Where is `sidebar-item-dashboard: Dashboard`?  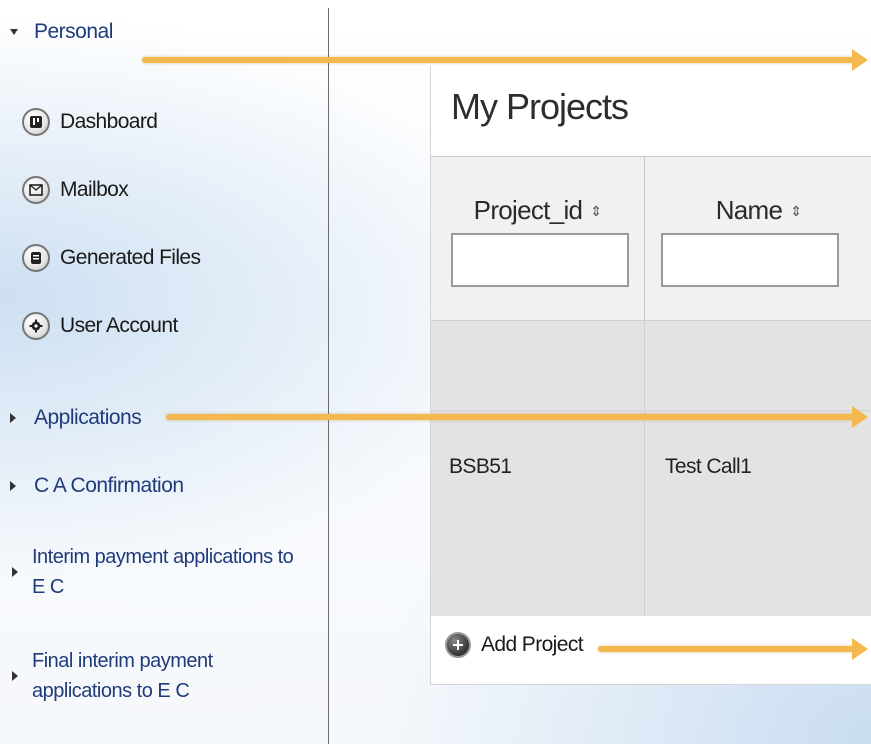
sidebar-item-dashboard: Dashboard is located at coordinates (90, 122).